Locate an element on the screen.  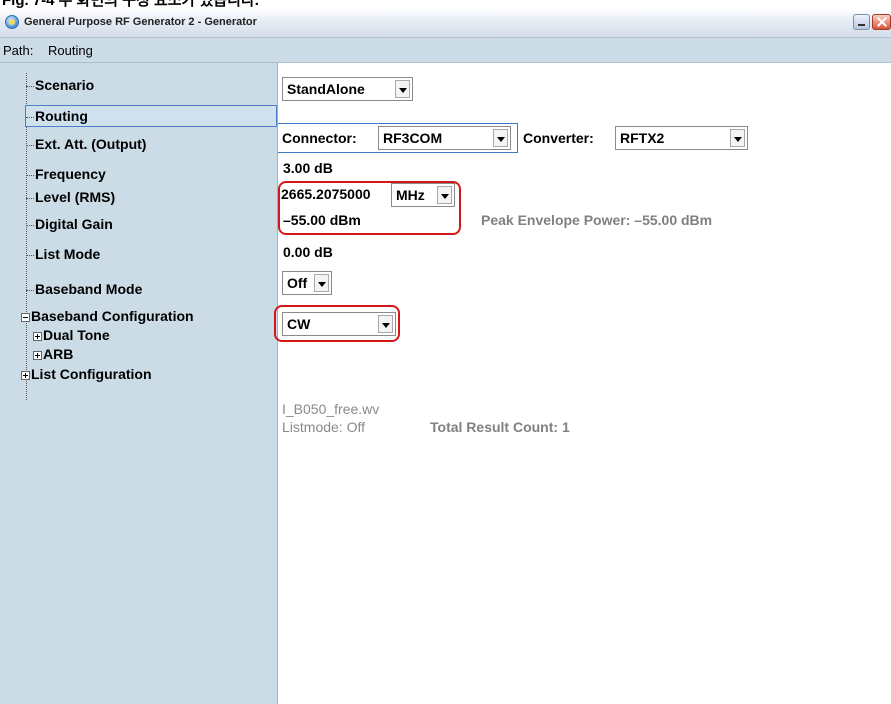
connector-label: Connector: is located at coordinates (319, 138).